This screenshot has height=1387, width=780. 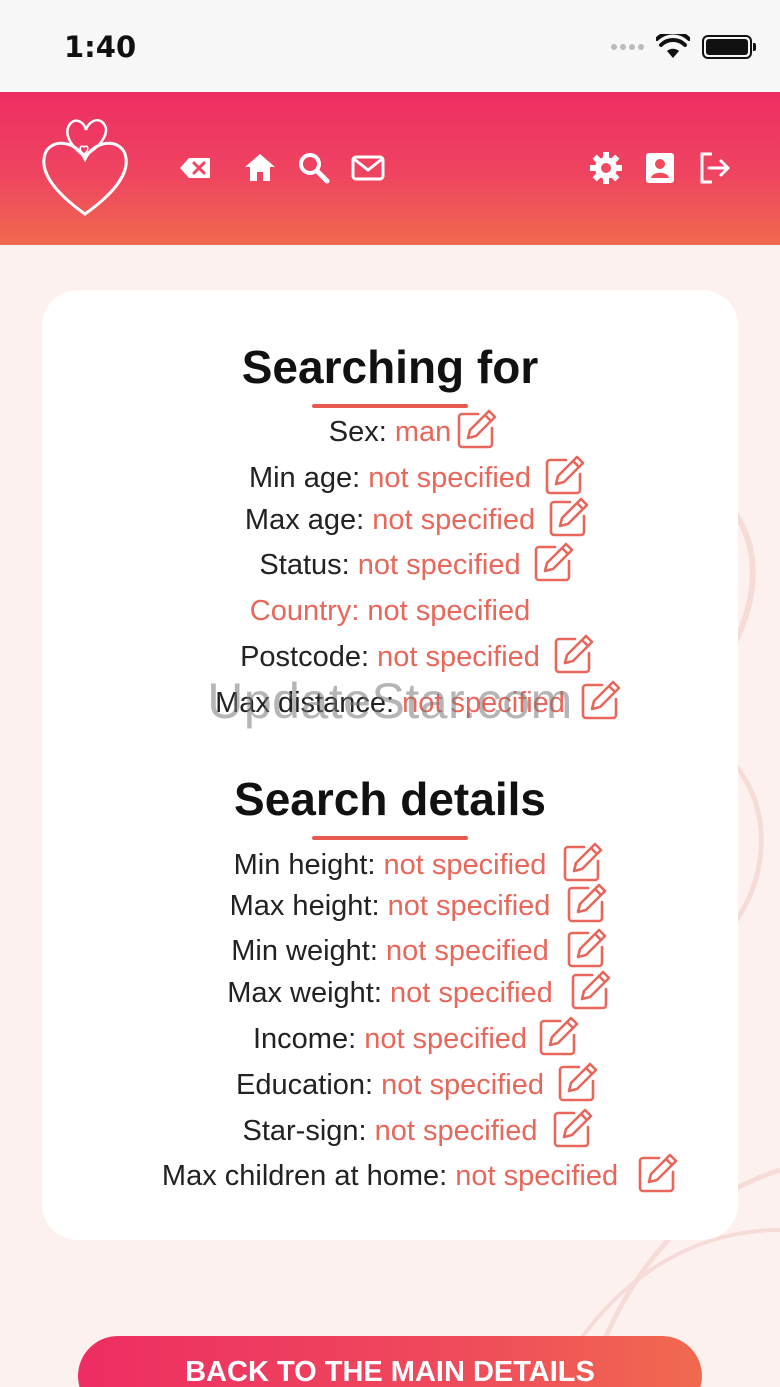 I want to click on searching-for-row: Min age: not specified, so click(x=390, y=478).